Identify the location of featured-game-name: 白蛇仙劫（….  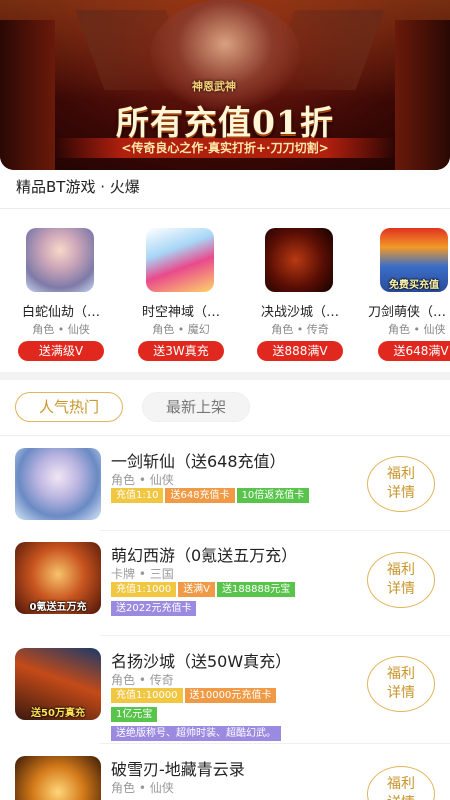
(60, 312).